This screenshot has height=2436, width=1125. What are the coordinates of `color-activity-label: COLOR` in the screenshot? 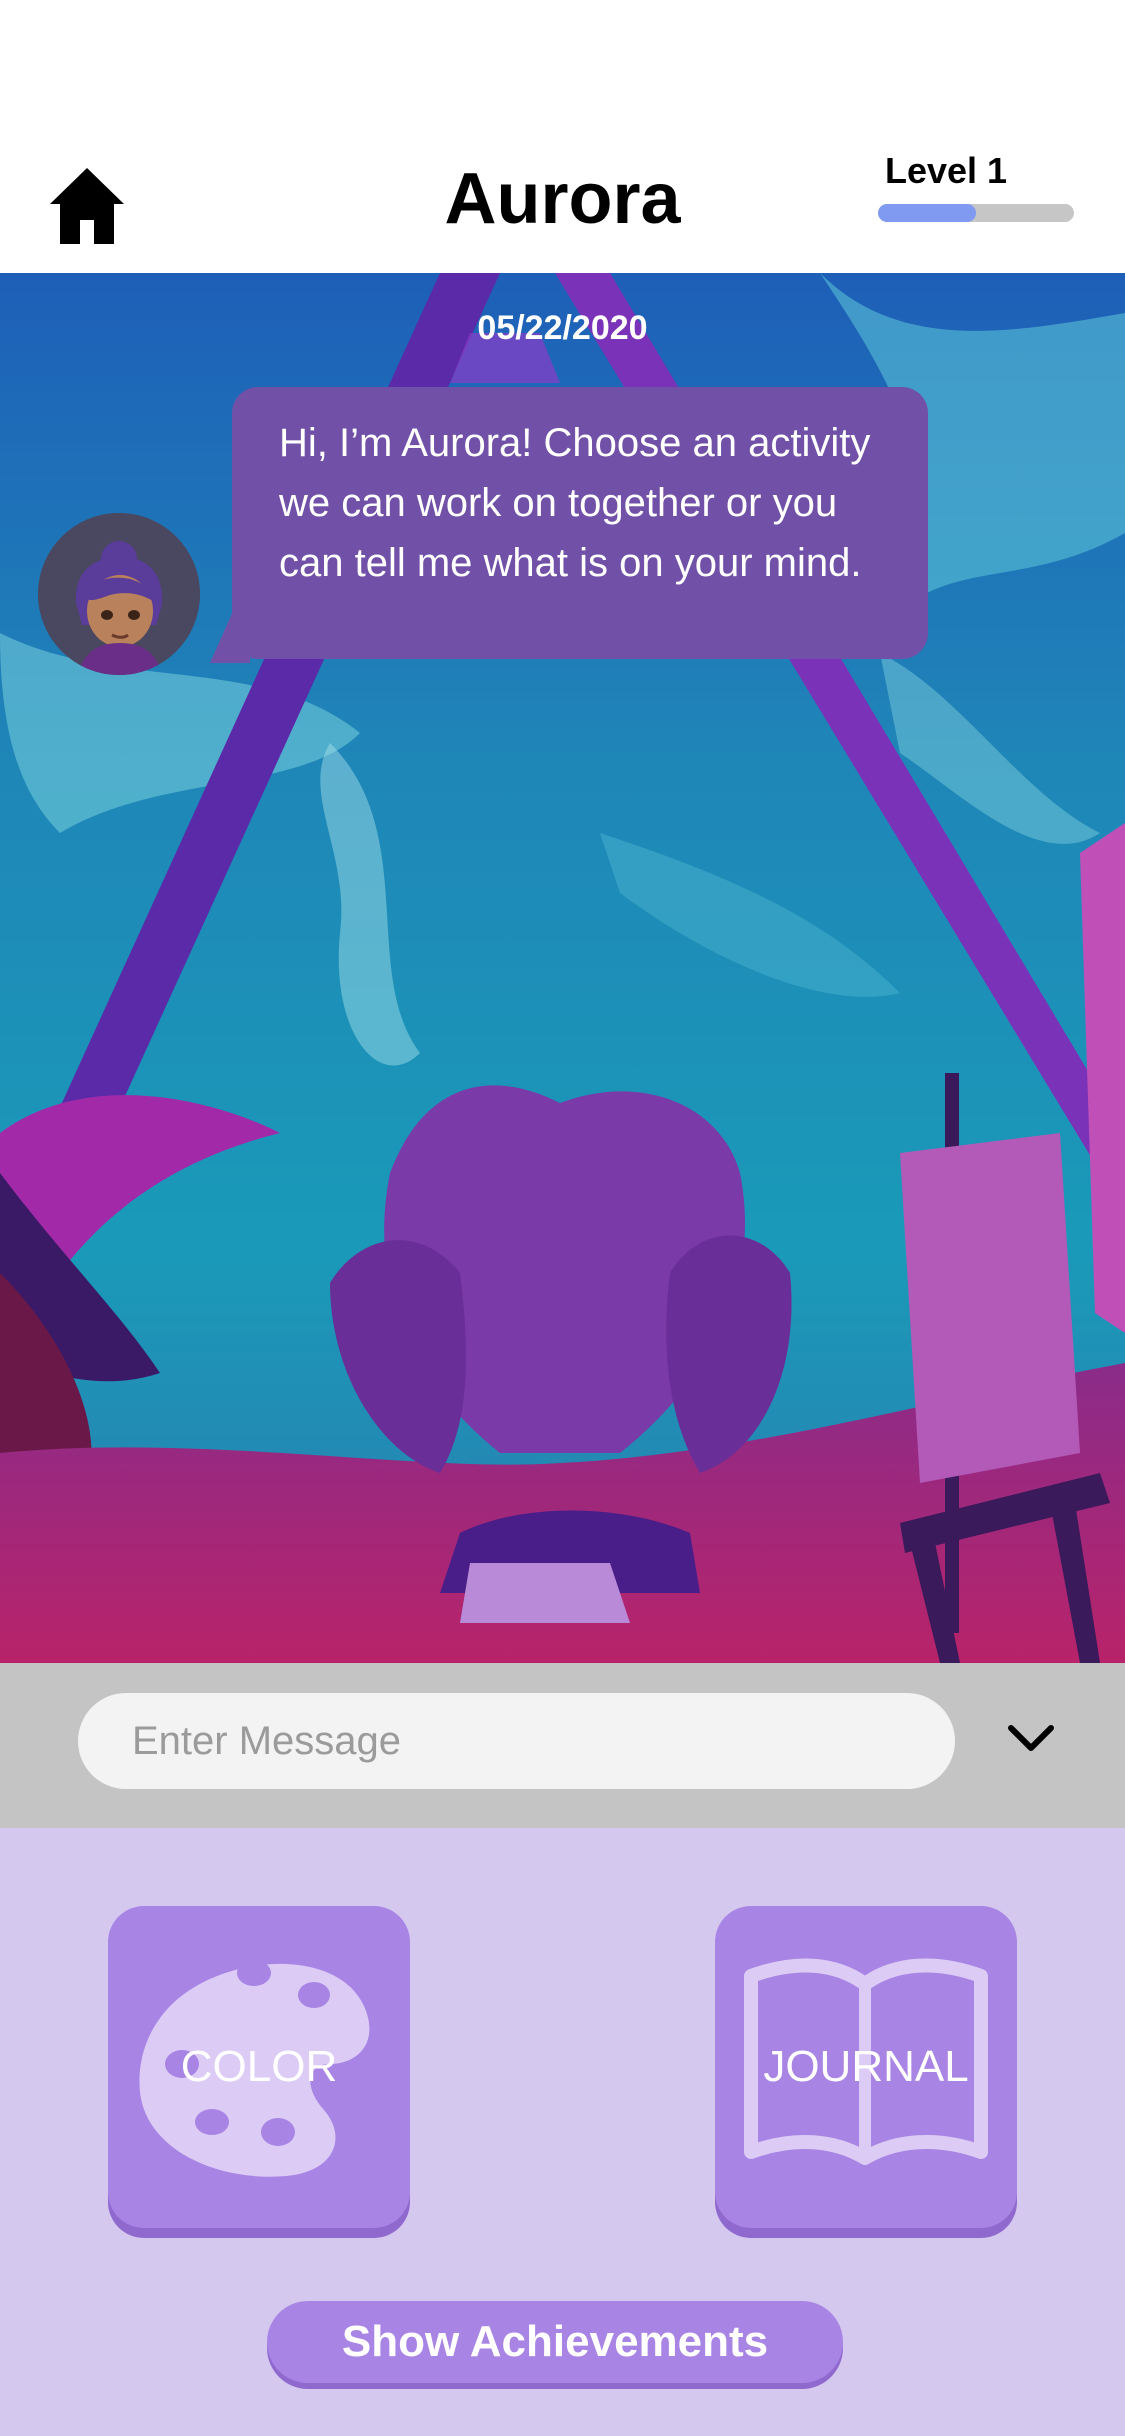 It's located at (259, 2066).